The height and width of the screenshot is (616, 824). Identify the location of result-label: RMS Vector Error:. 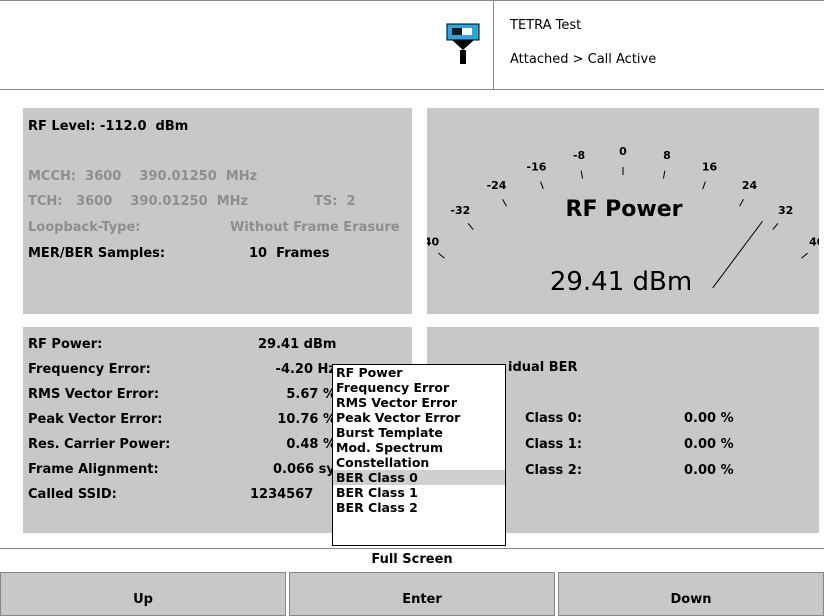
(94, 394).